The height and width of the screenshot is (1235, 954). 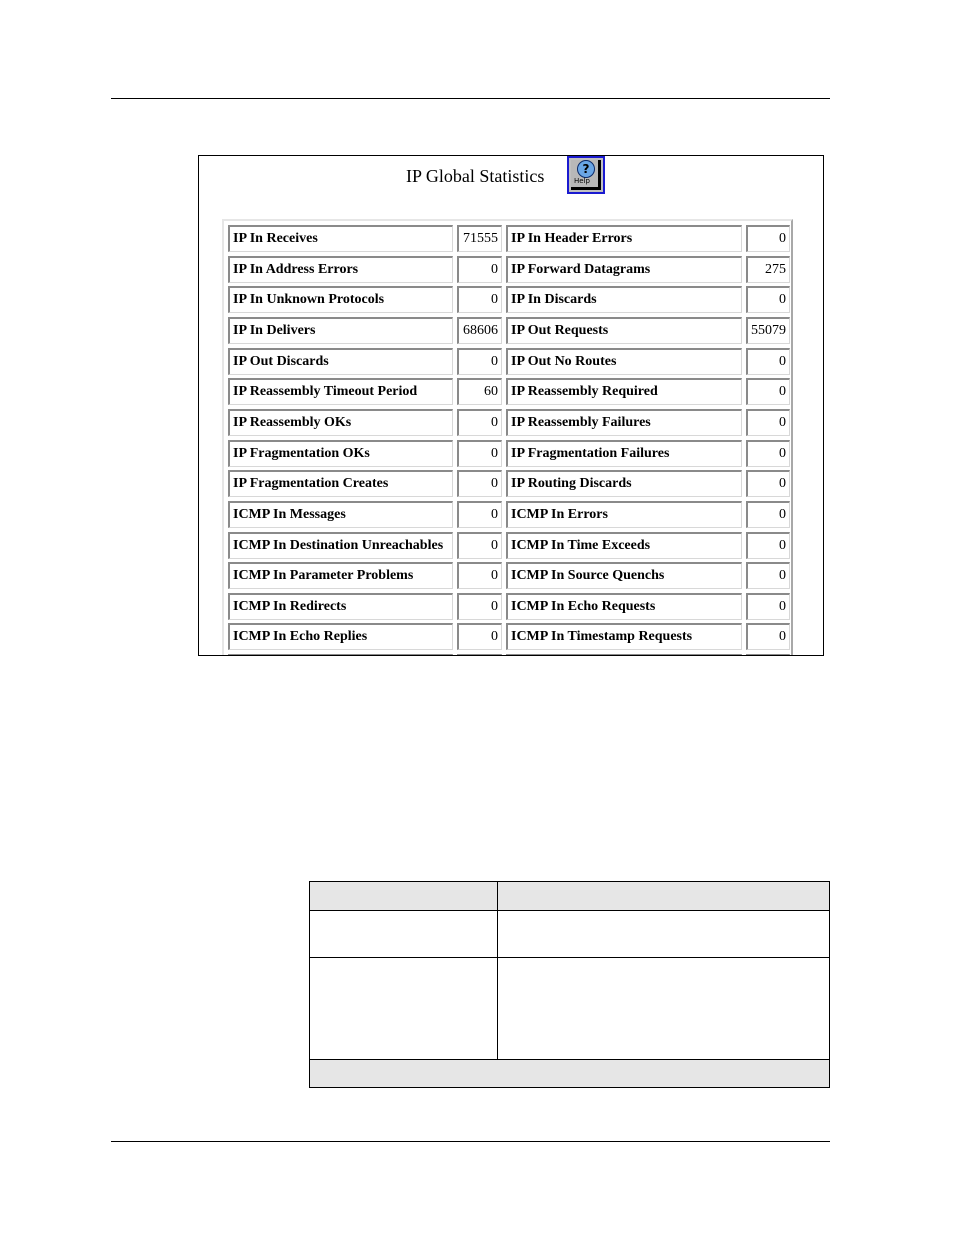 What do you see at coordinates (624, 361) in the screenshot?
I see `stat-label: IP Out No Routes` at bounding box center [624, 361].